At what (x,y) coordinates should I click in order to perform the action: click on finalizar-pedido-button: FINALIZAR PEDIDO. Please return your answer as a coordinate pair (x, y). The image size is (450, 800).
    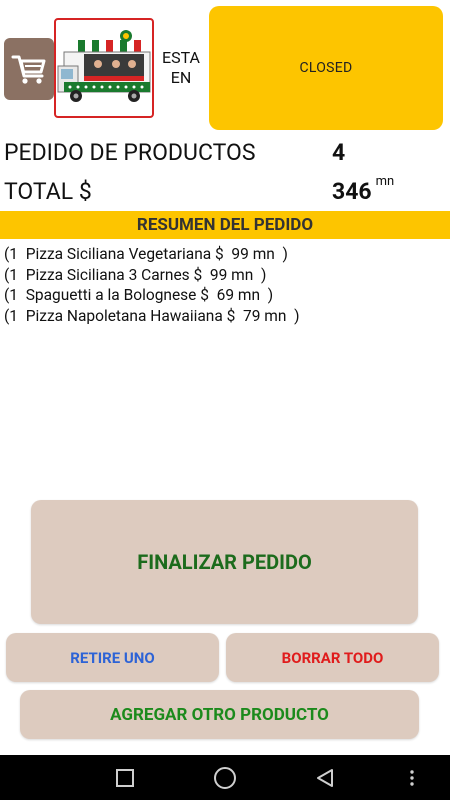
    Looking at the image, I should click on (224, 562).